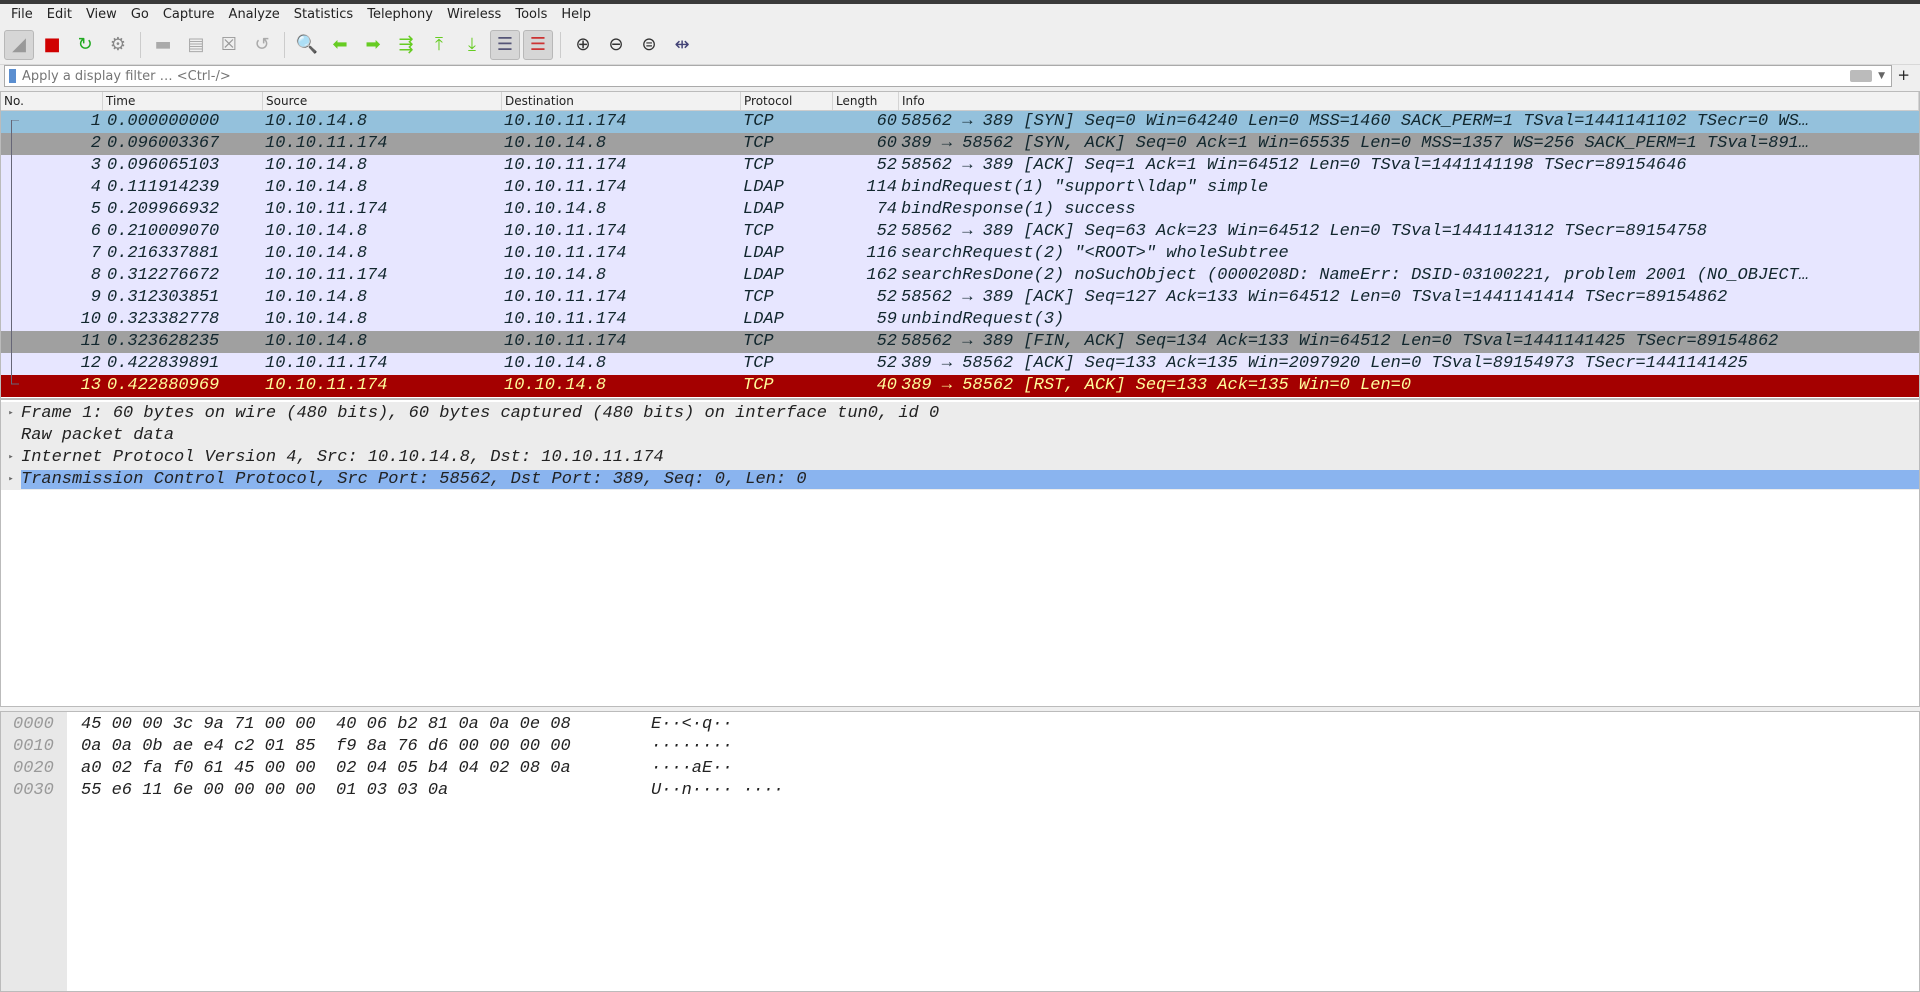  Describe the element at coordinates (12, 76) in the screenshot. I see `bookmark-icon` at that location.